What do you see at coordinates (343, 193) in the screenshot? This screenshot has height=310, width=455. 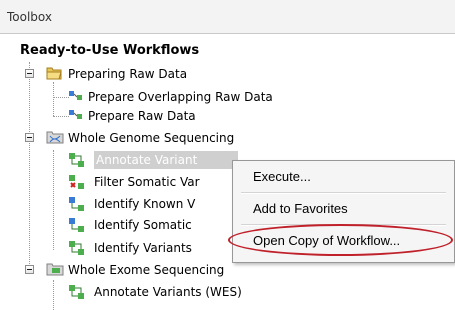 I see `menu-separator` at bounding box center [343, 193].